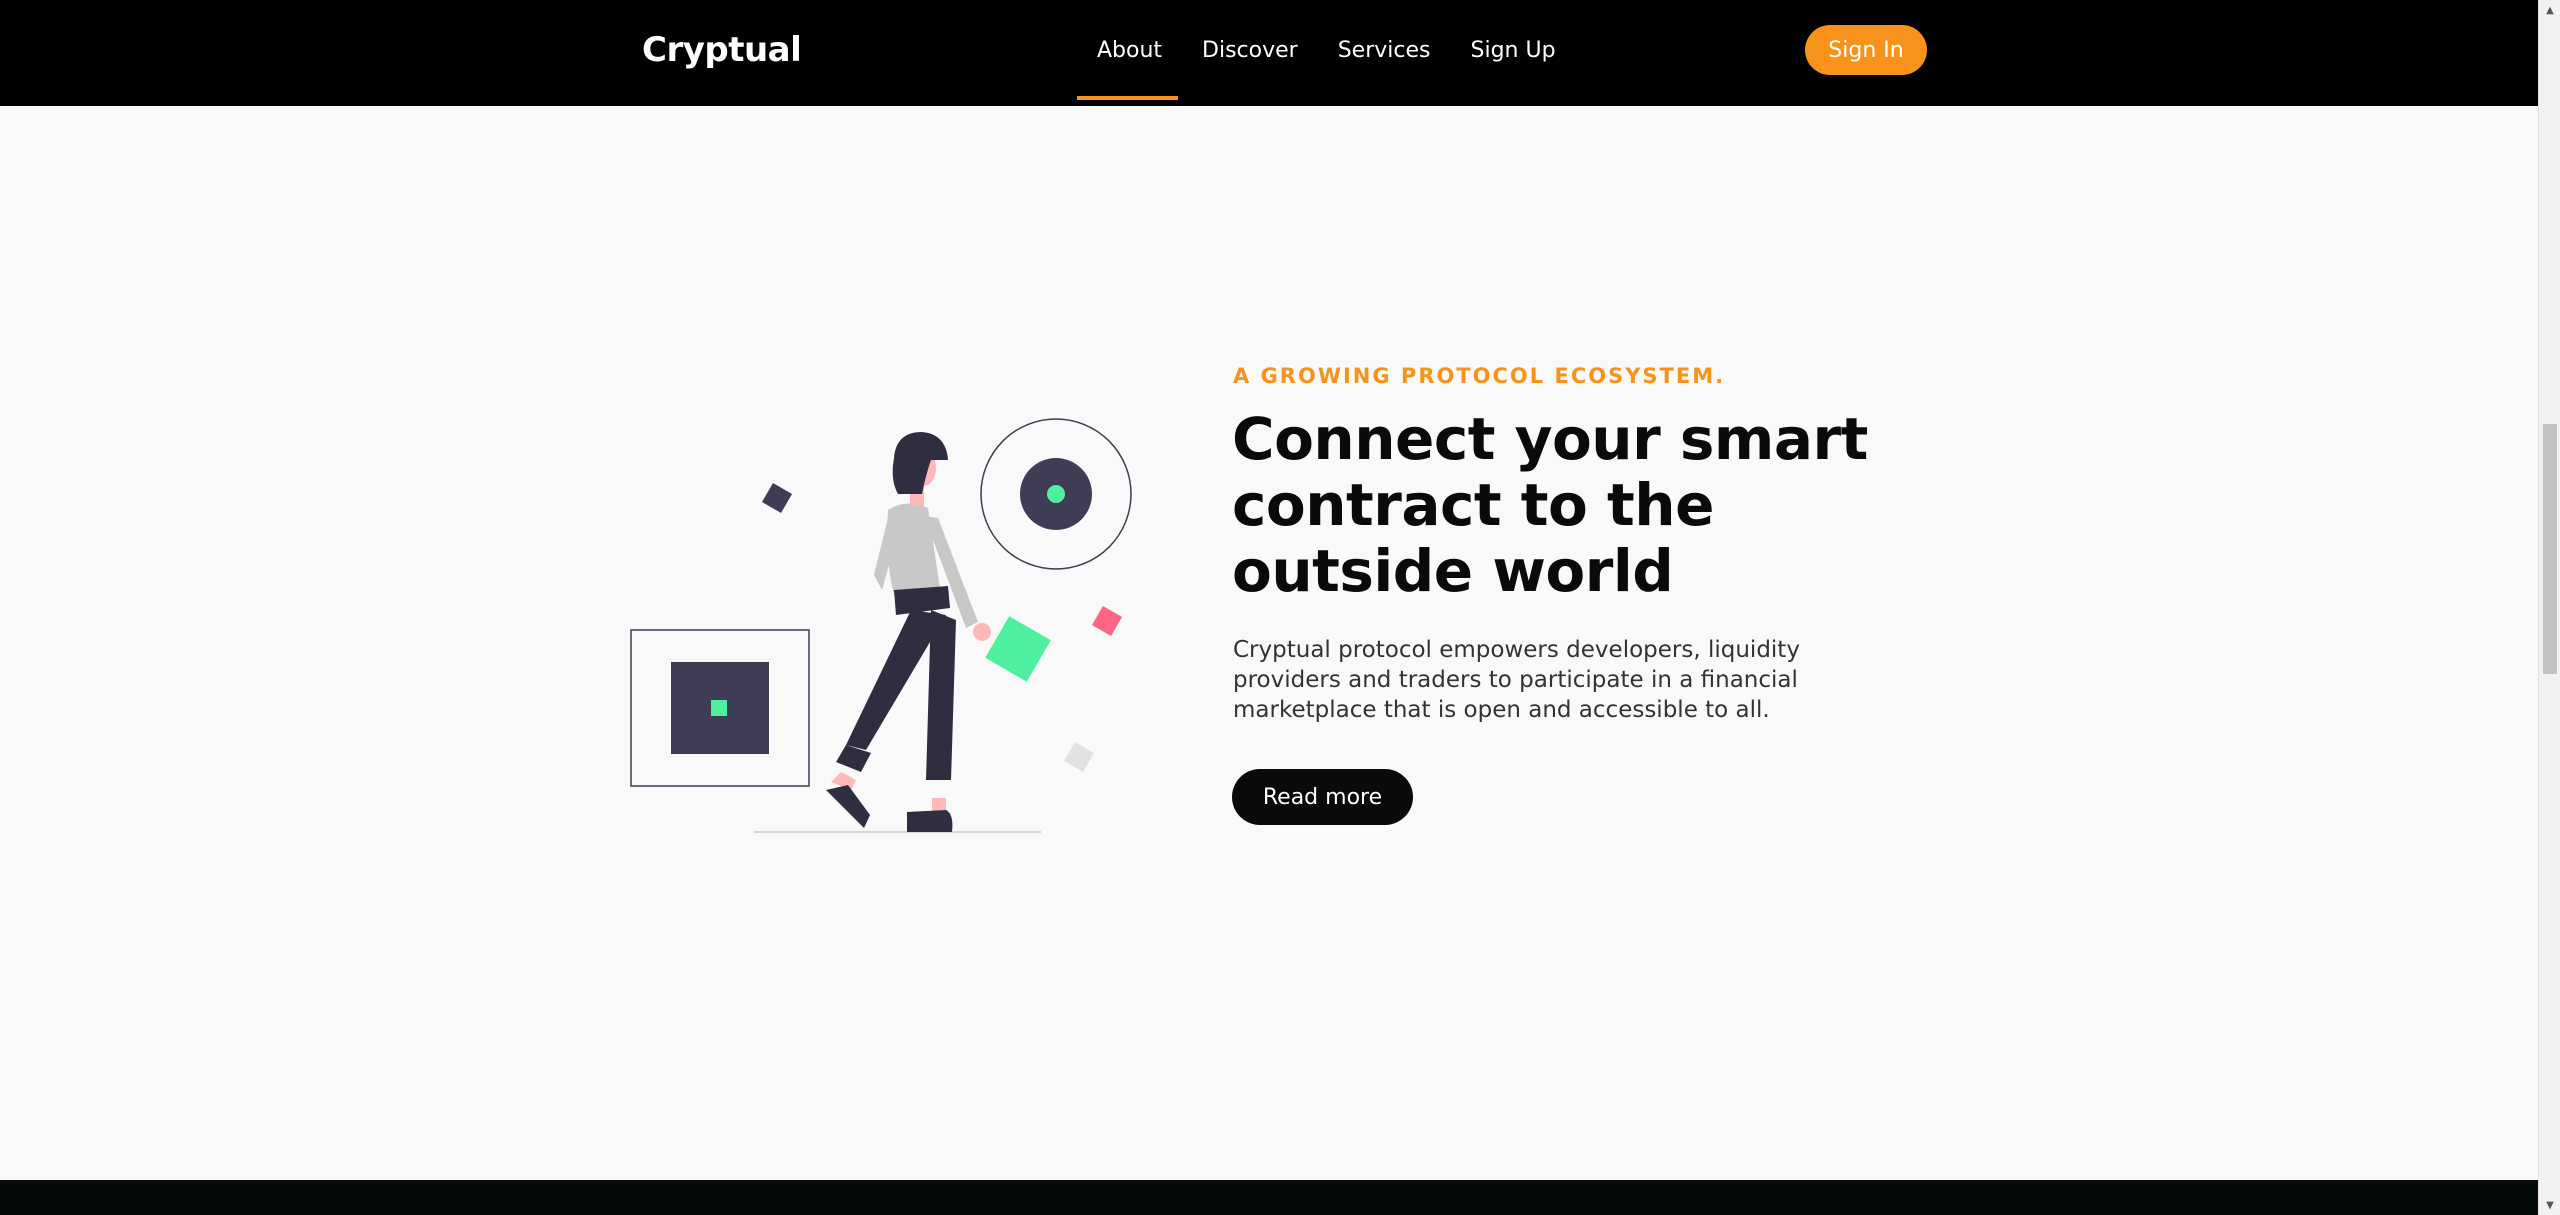  Describe the element at coordinates (2549, 10) in the screenshot. I see `scroll-up-arrow-icon: ▲` at that location.